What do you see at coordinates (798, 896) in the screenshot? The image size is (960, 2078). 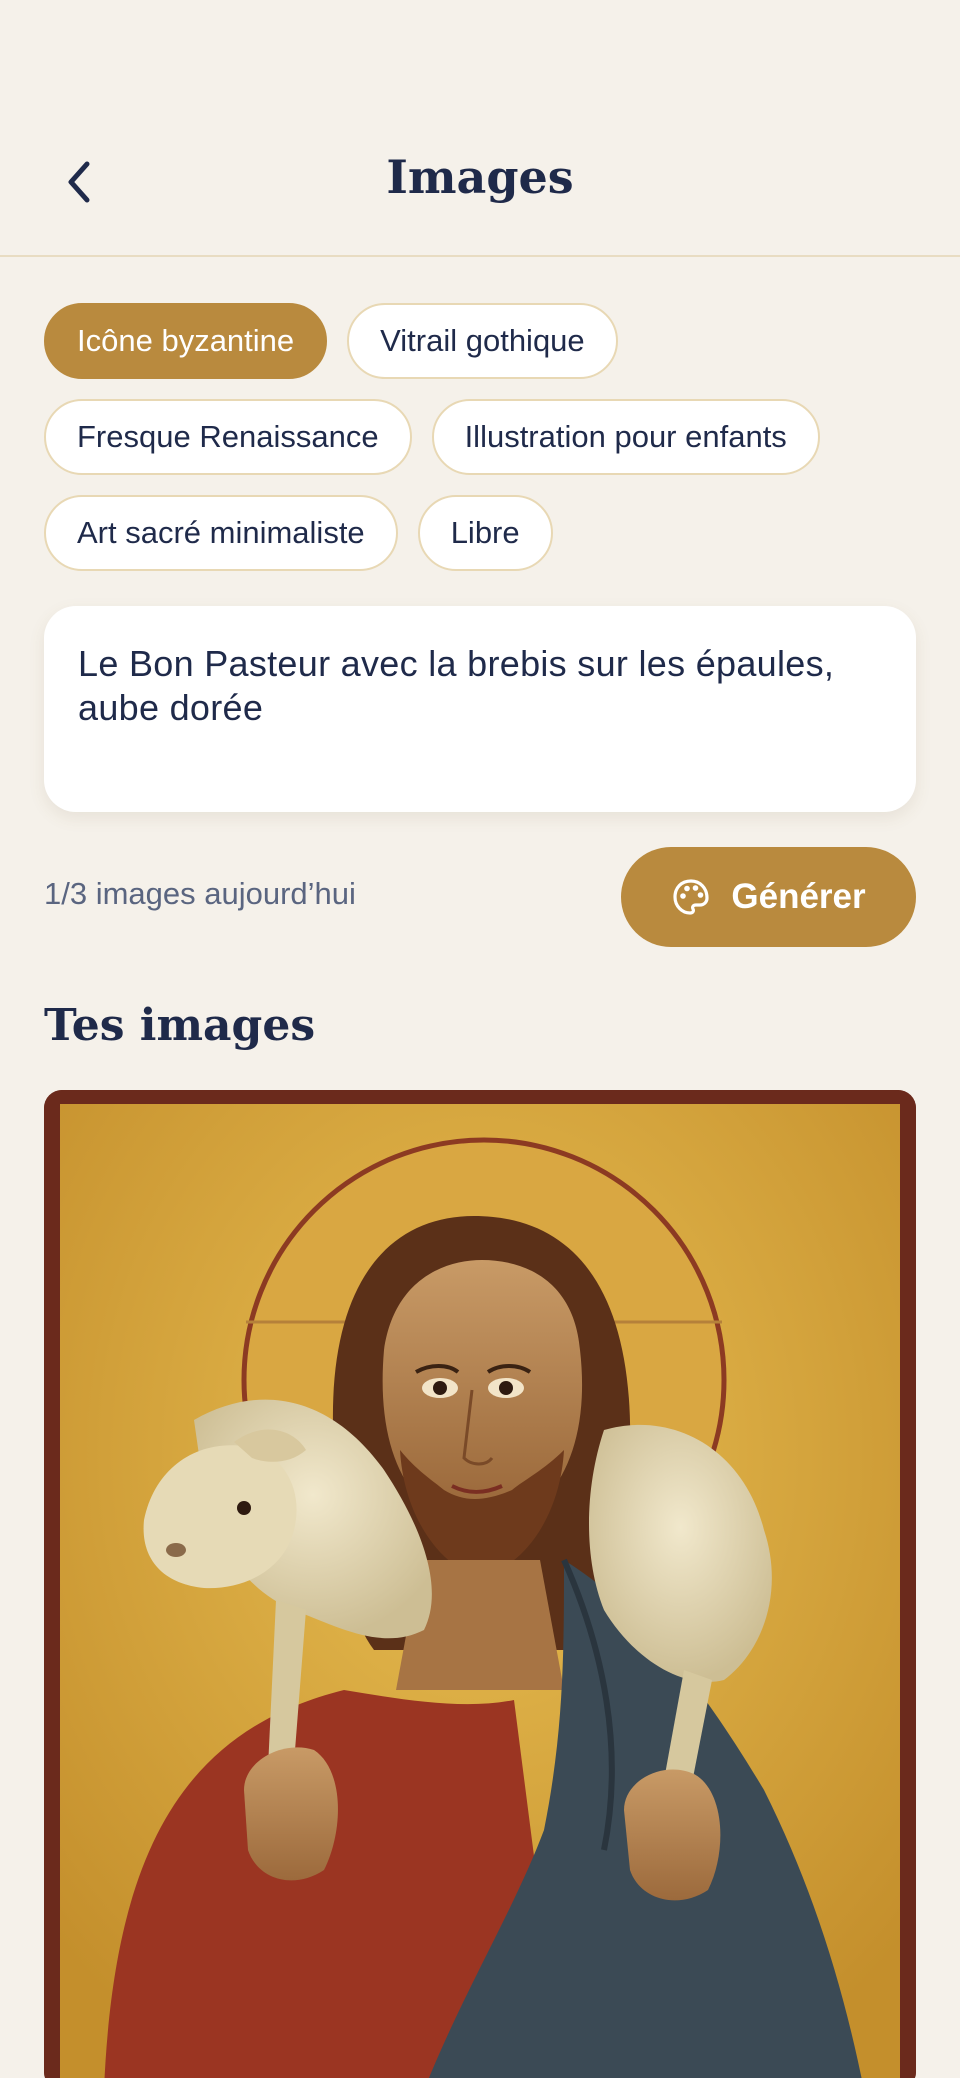 I see `generate-label: Générer` at bounding box center [798, 896].